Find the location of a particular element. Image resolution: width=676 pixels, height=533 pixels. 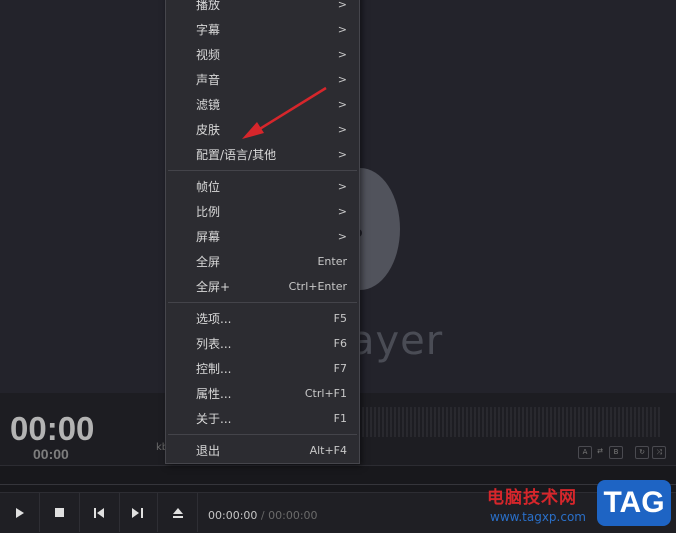

next-icon is located at coordinates (138, 512).